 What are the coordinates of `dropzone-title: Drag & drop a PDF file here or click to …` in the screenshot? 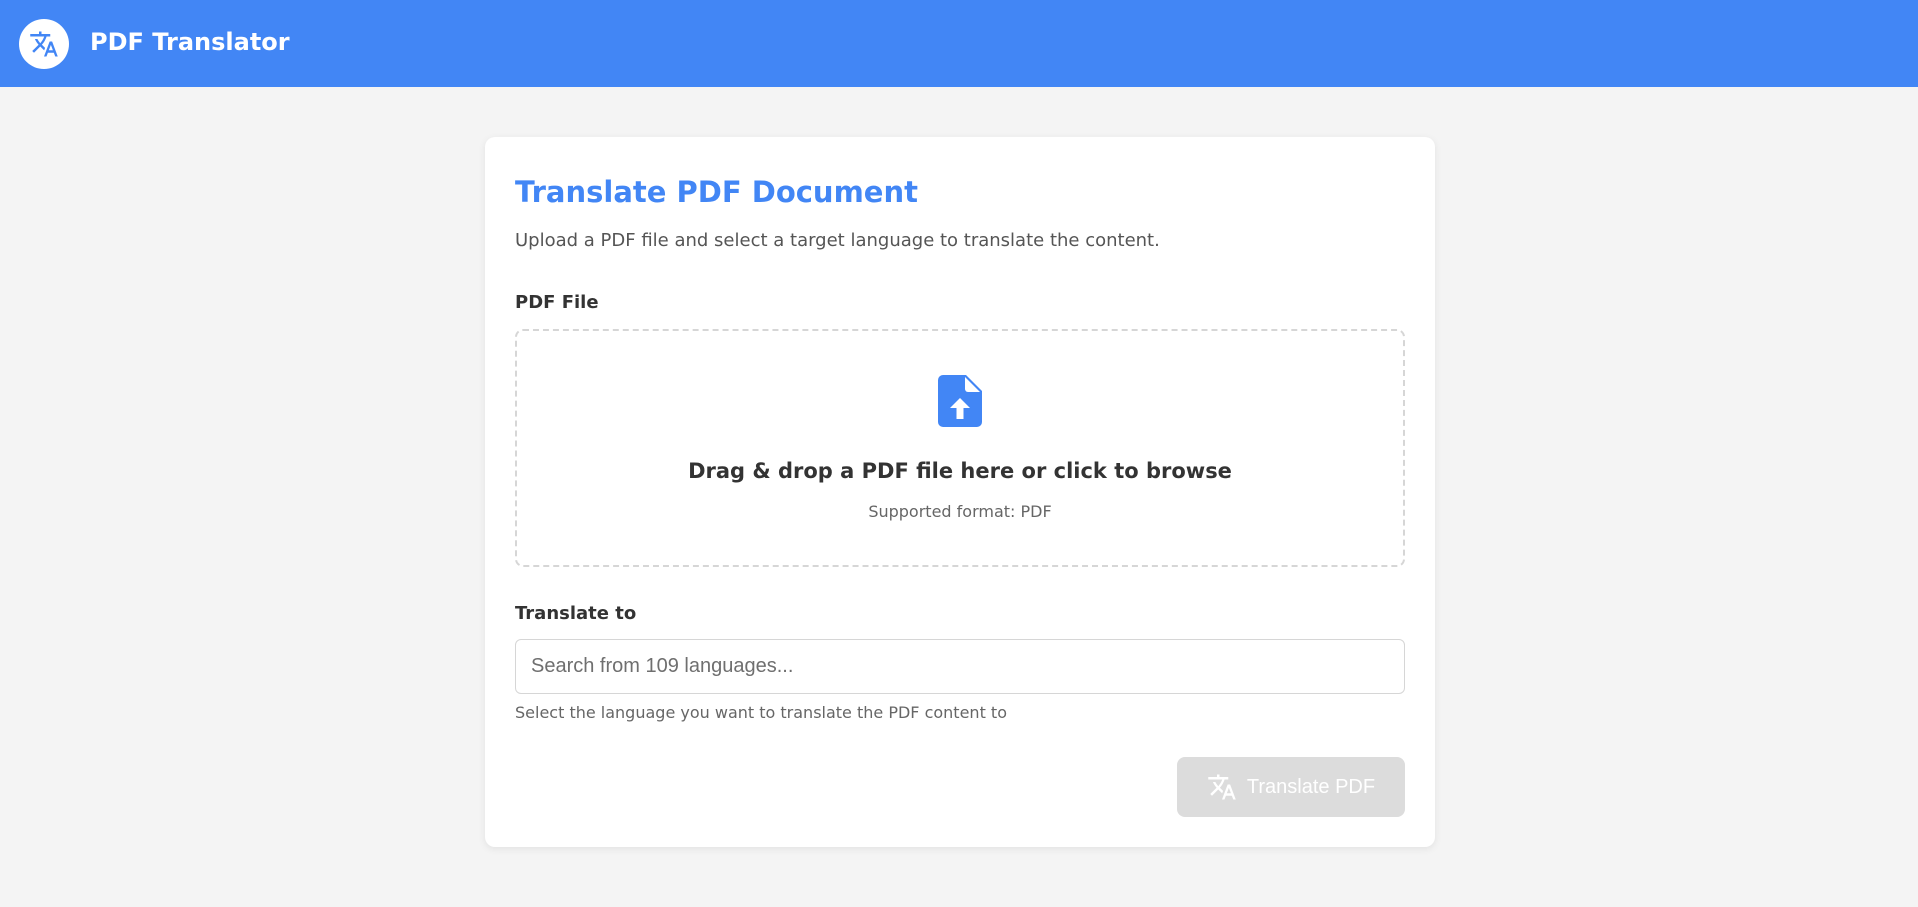 It's located at (960, 471).